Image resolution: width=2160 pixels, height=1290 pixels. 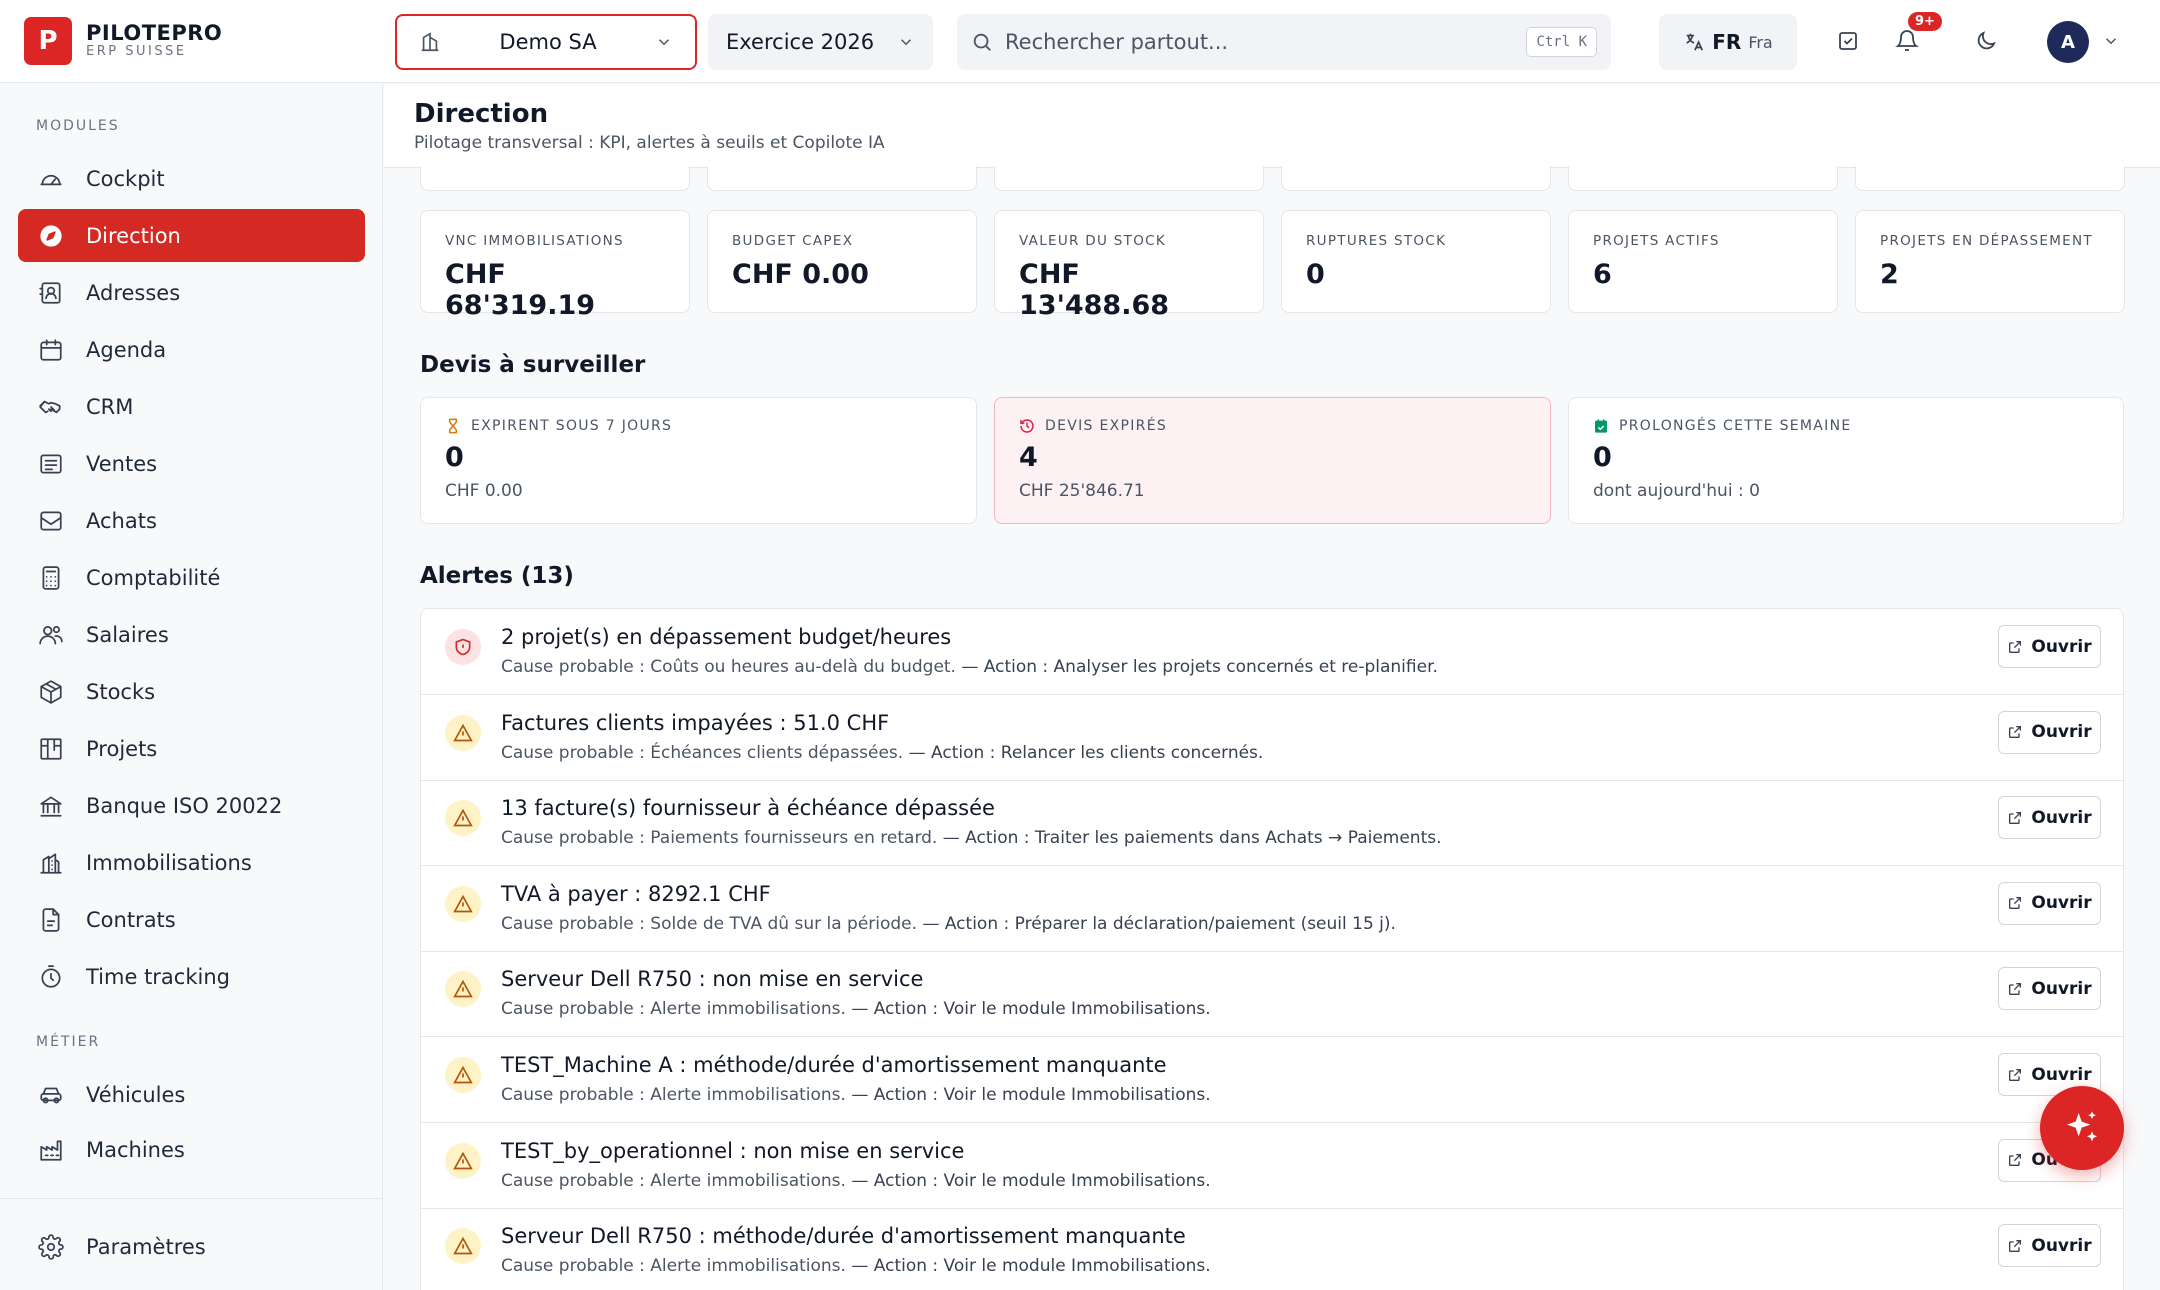 I want to click on kpi-card: PROJETS EN DÉPASSEMENT 2, so click(x=1990, y=261).